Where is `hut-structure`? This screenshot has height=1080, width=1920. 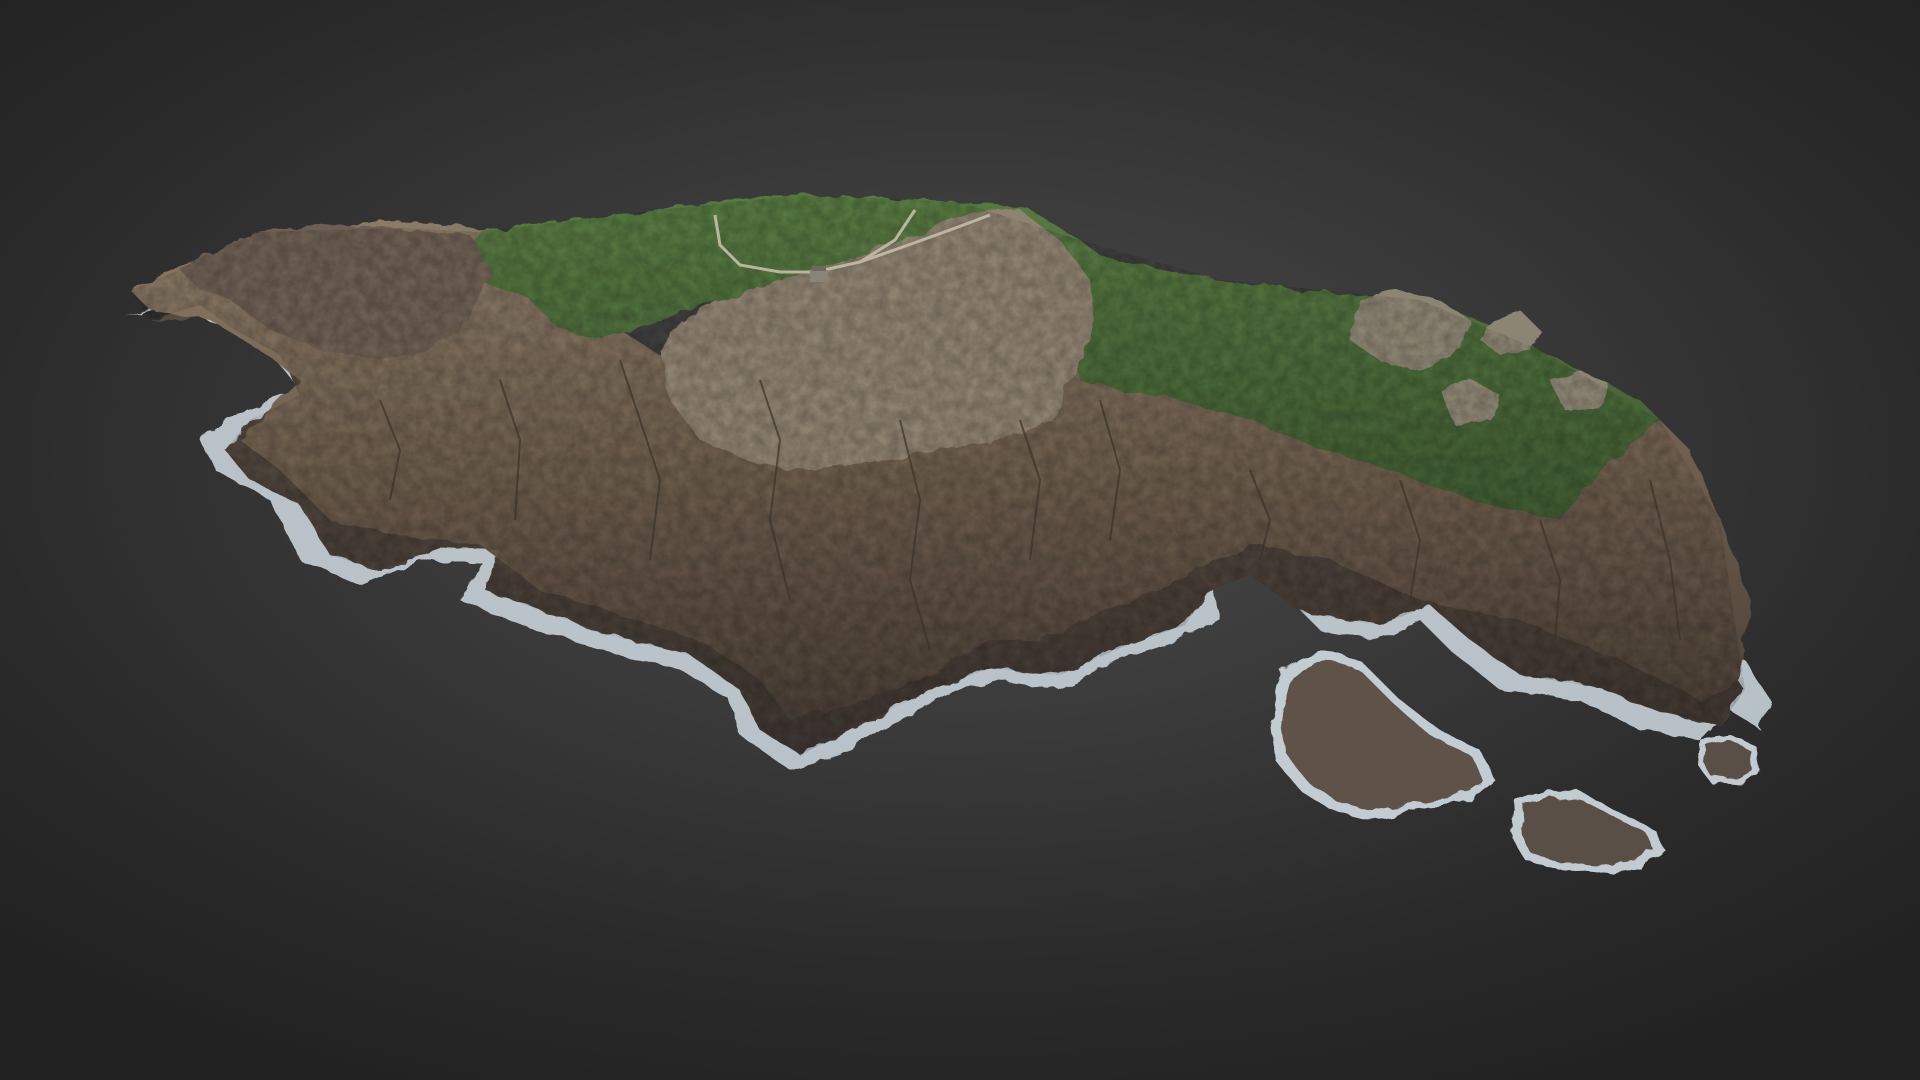 hut-structure is located at coordinates (819, 274).